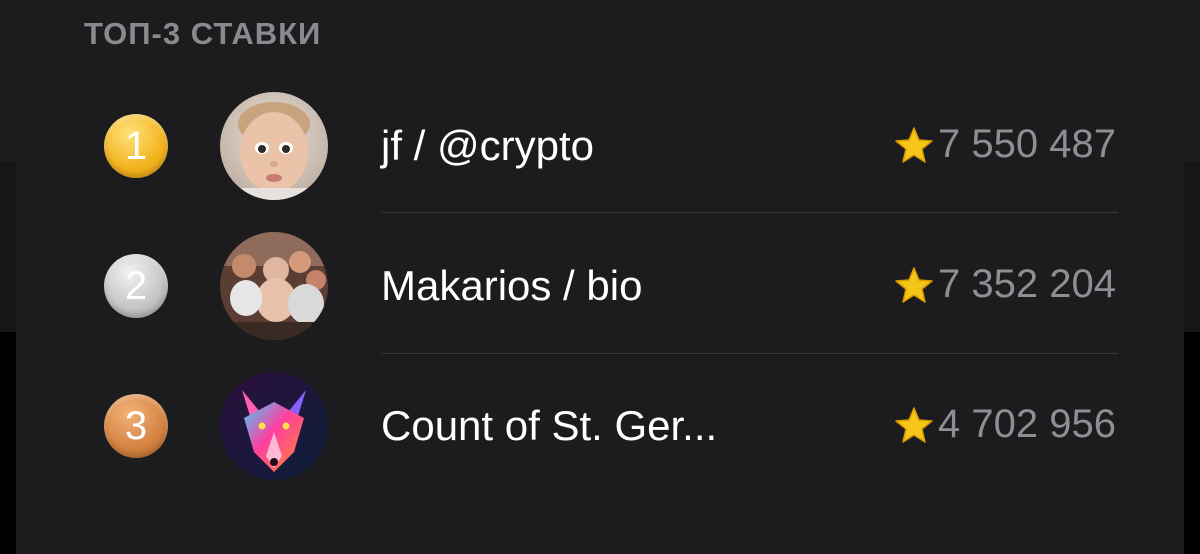 Image resolution: width=1200 pixels, height=554 pixels. I want to click on section-title: ТОП-3 СТАВКИ, so click(203, 33).